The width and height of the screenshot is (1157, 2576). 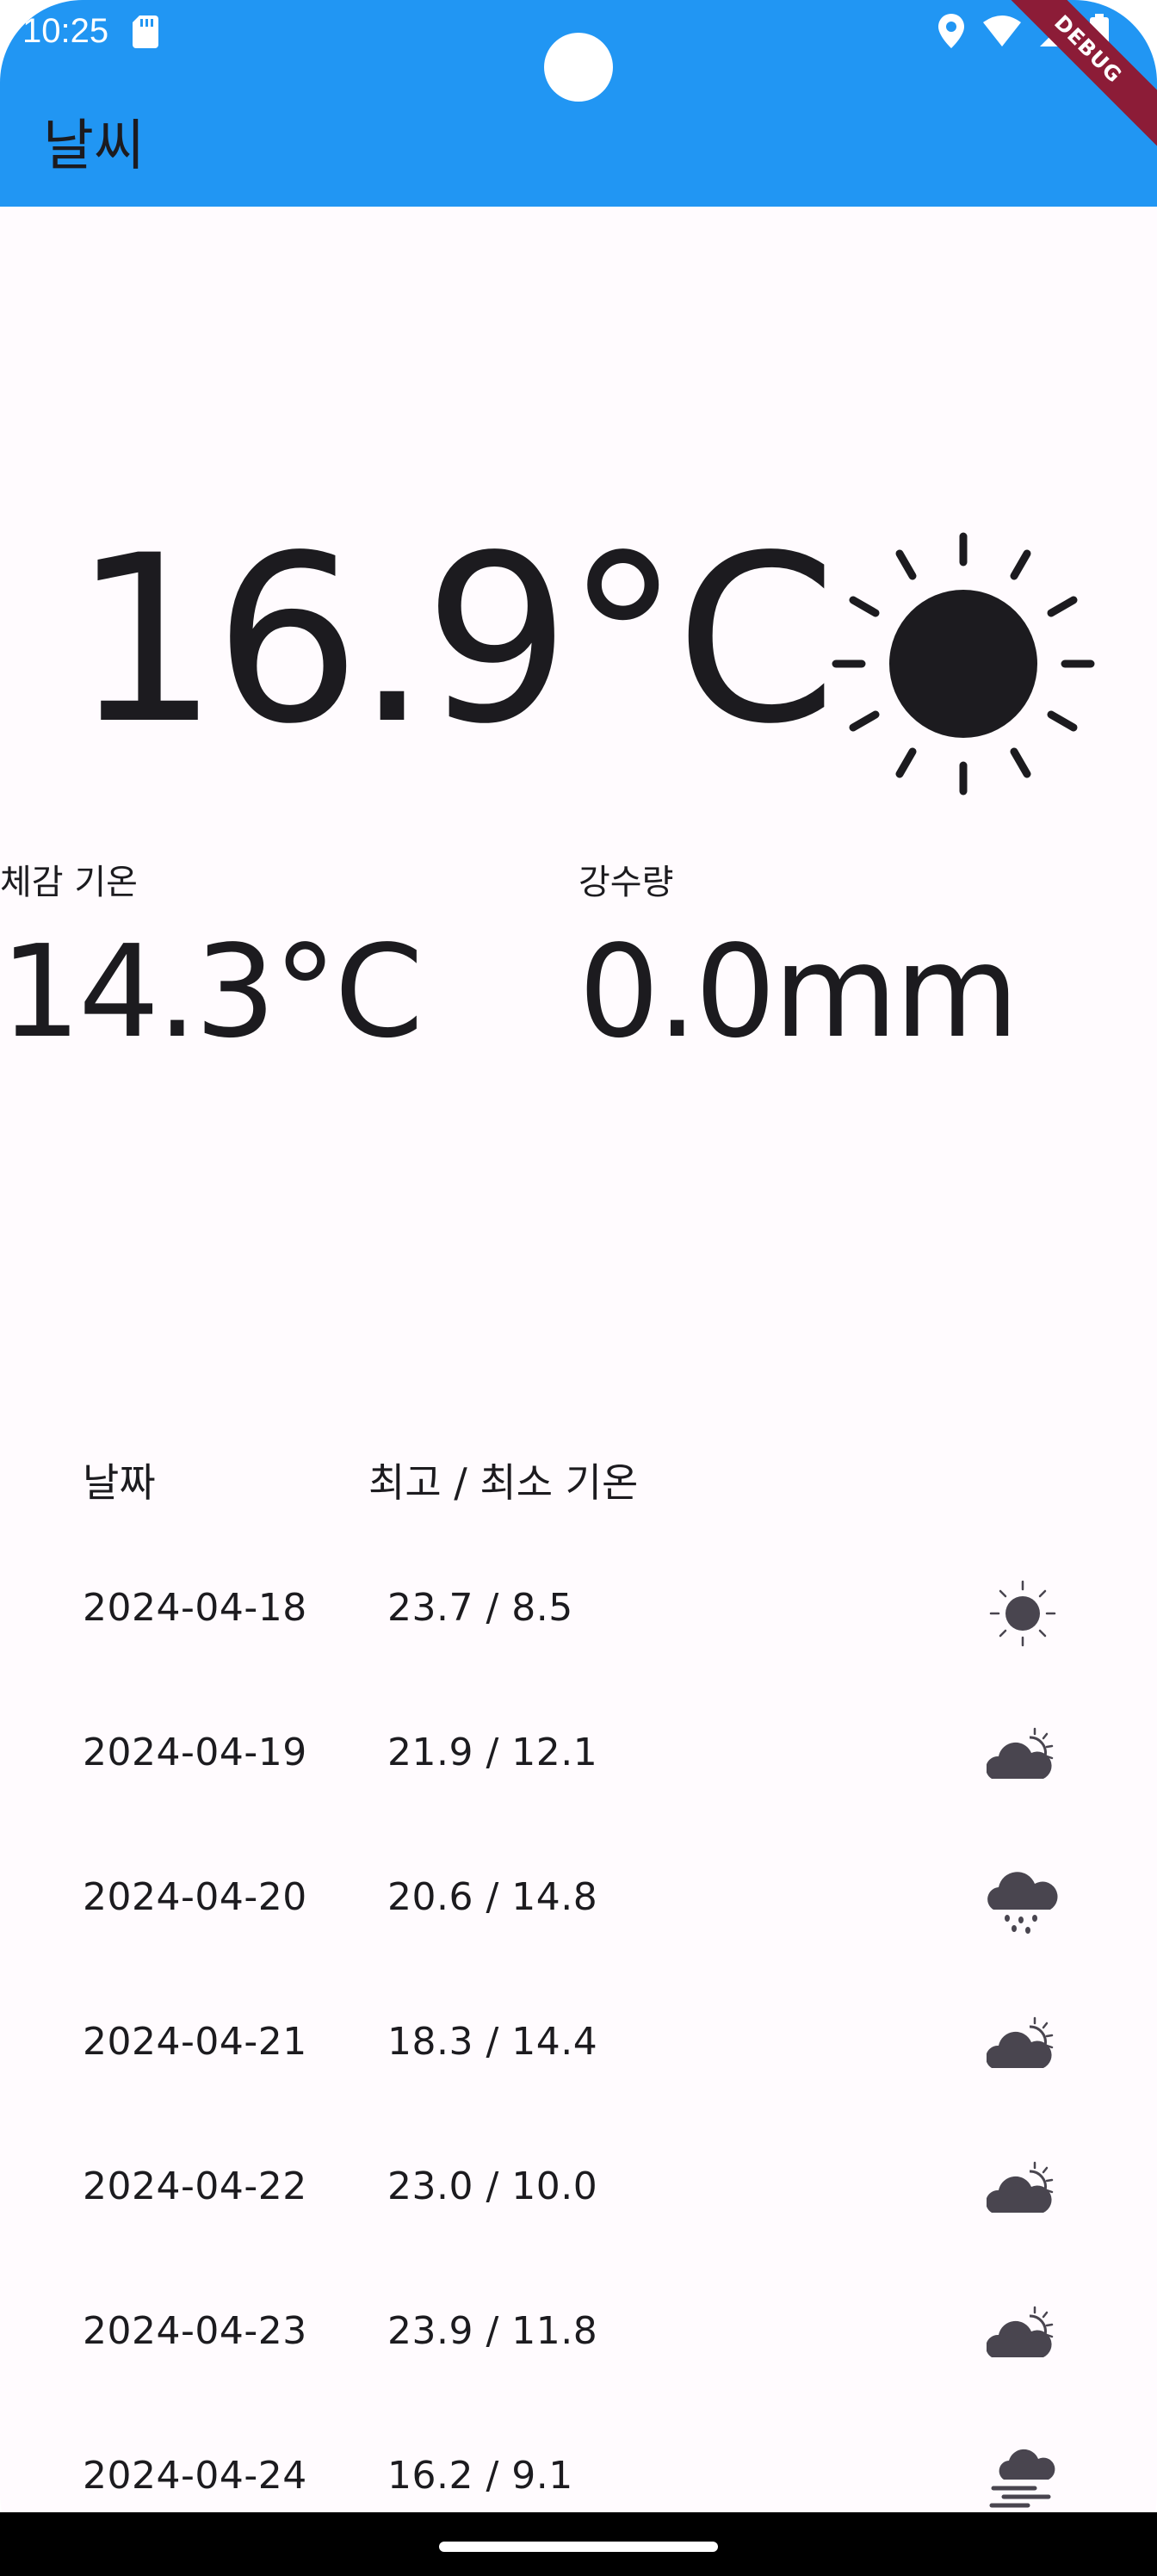 What do you see at coordinates (195, 2186) in the screenshot?
I see `forecast-date: 2024-04-22` at bounding box center [195, 2186].